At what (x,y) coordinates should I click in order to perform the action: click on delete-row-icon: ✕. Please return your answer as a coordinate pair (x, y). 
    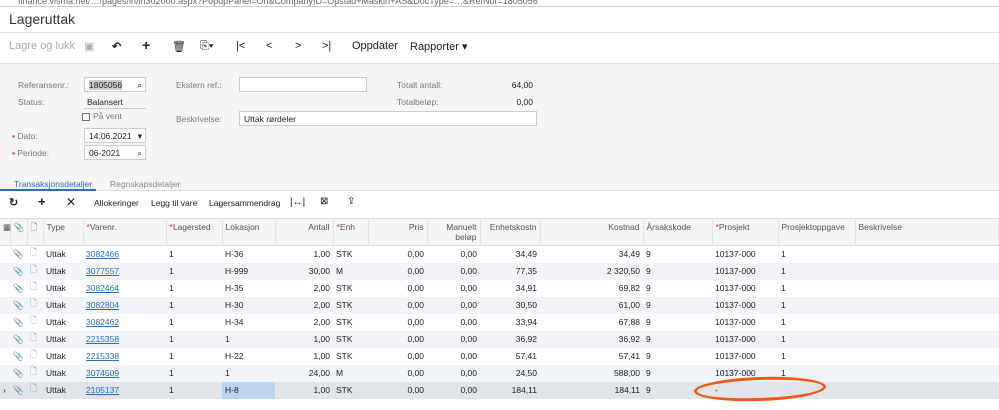
    Looking at the image, I should click on (71, 202).